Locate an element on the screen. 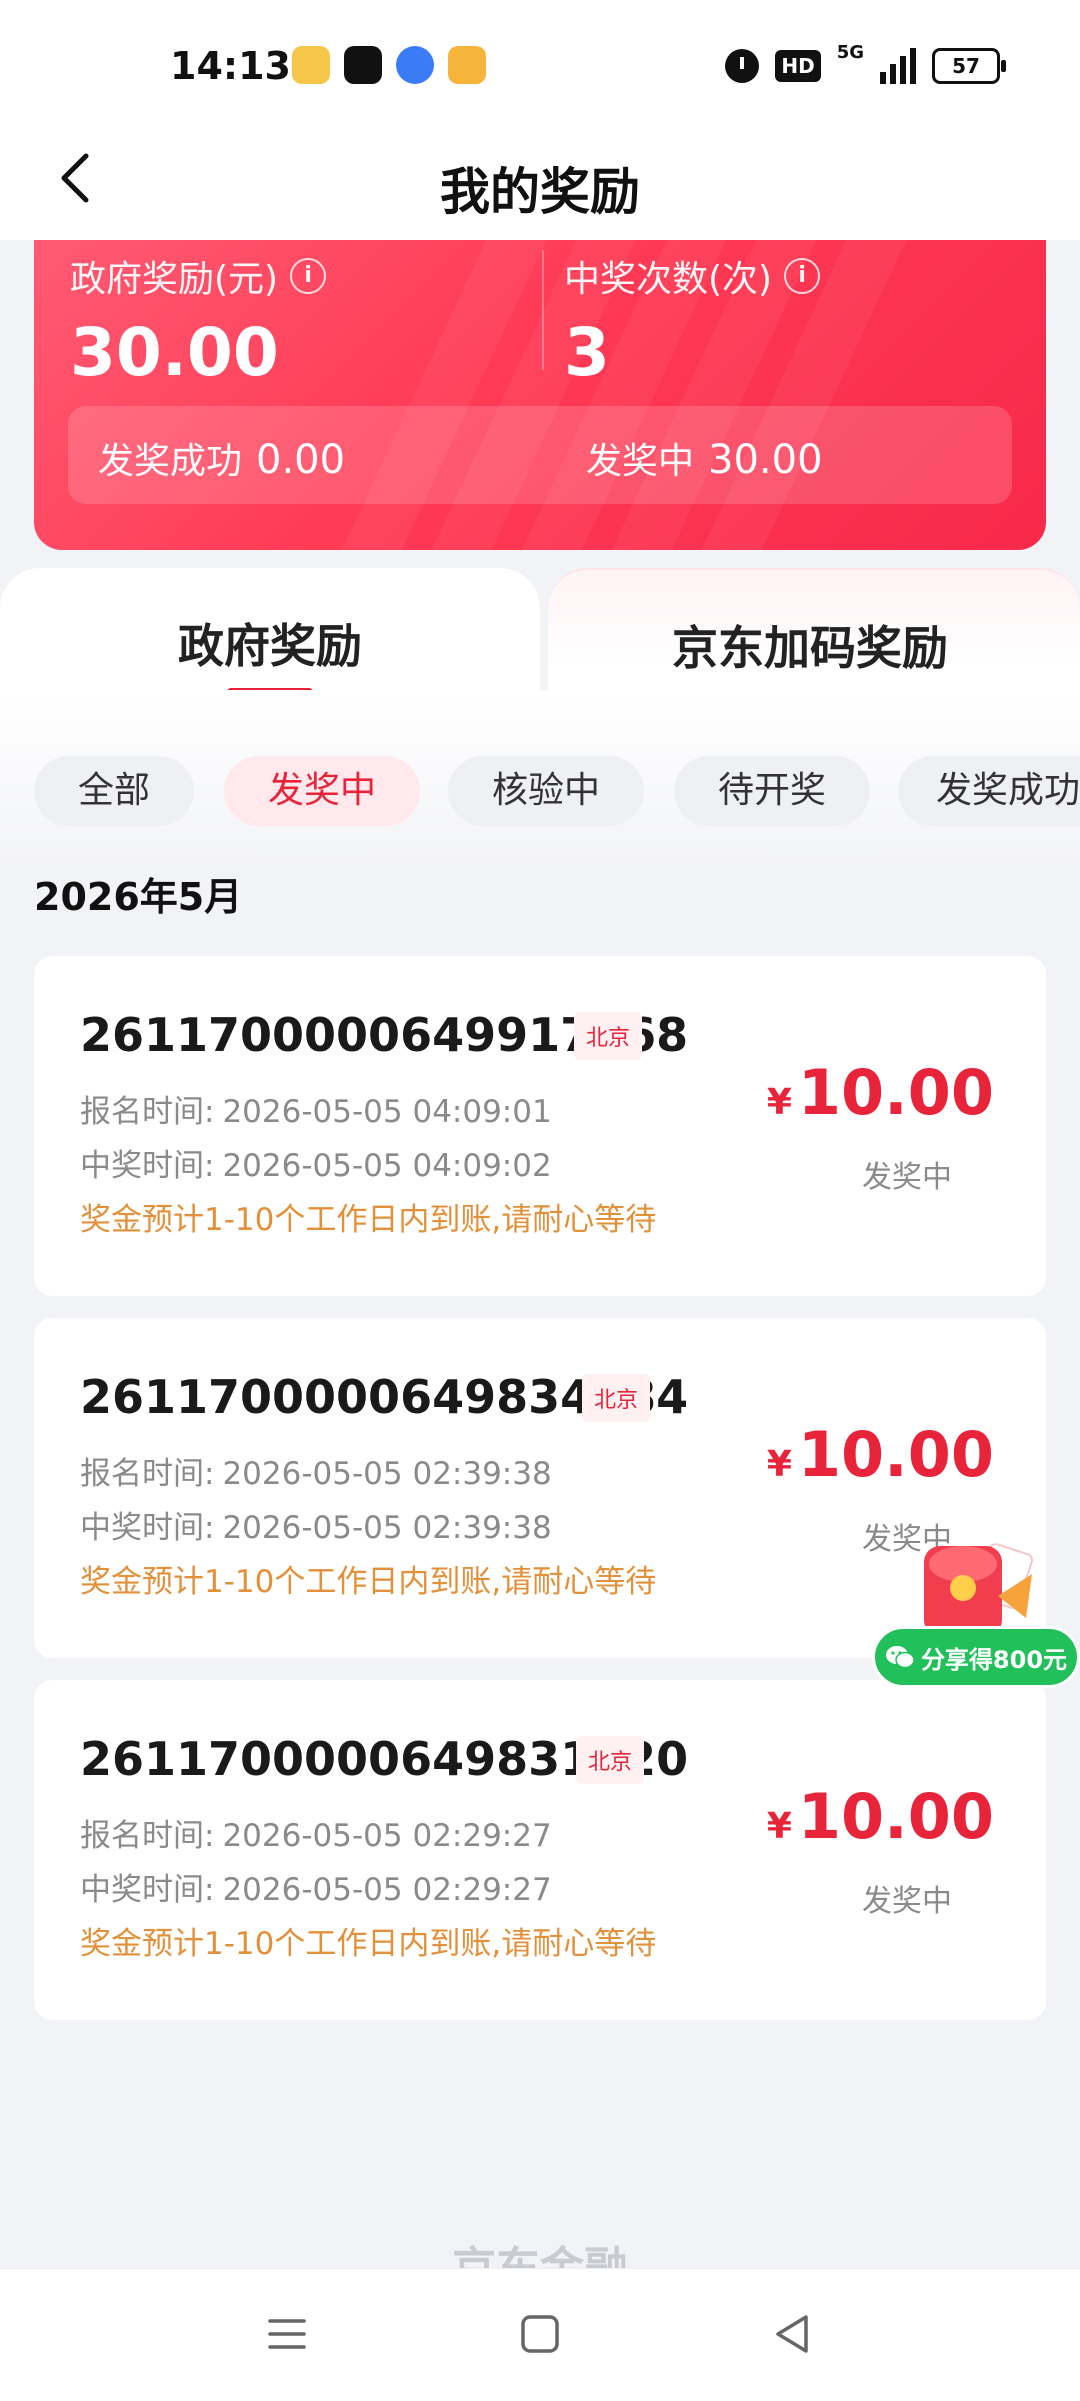 Image resolution: width=1080 pixels, height=2401 pixels. wechat-icon is located at coordinates (900, 1657).